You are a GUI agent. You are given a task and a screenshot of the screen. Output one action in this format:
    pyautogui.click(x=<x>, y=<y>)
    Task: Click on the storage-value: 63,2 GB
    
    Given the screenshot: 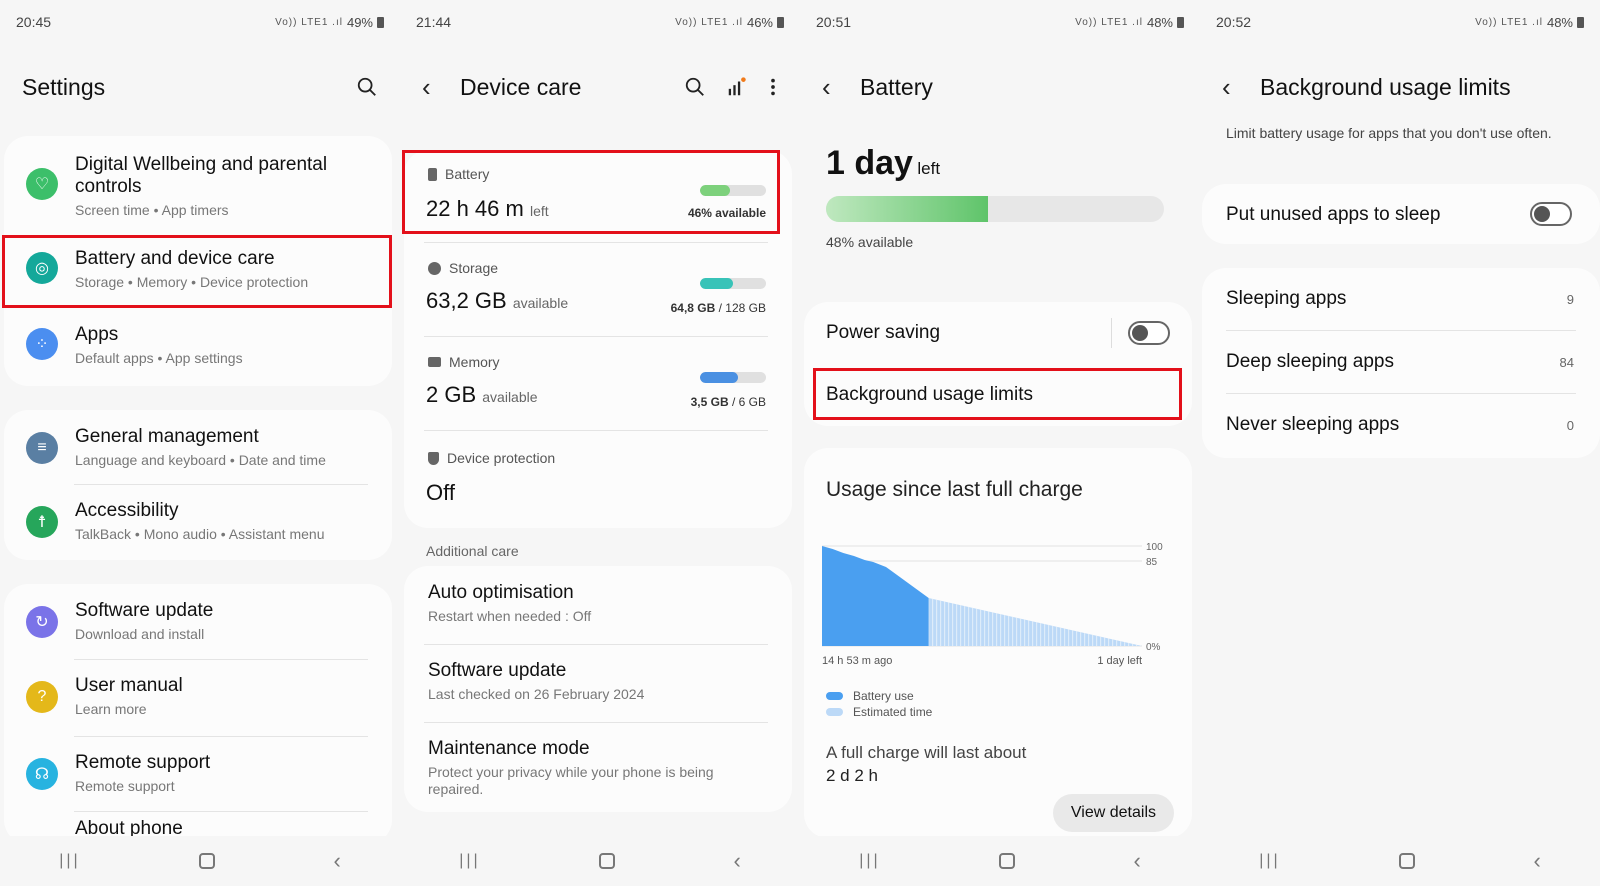 What is the action you would take?
    pyautogui.click(x=466, y=300)
    